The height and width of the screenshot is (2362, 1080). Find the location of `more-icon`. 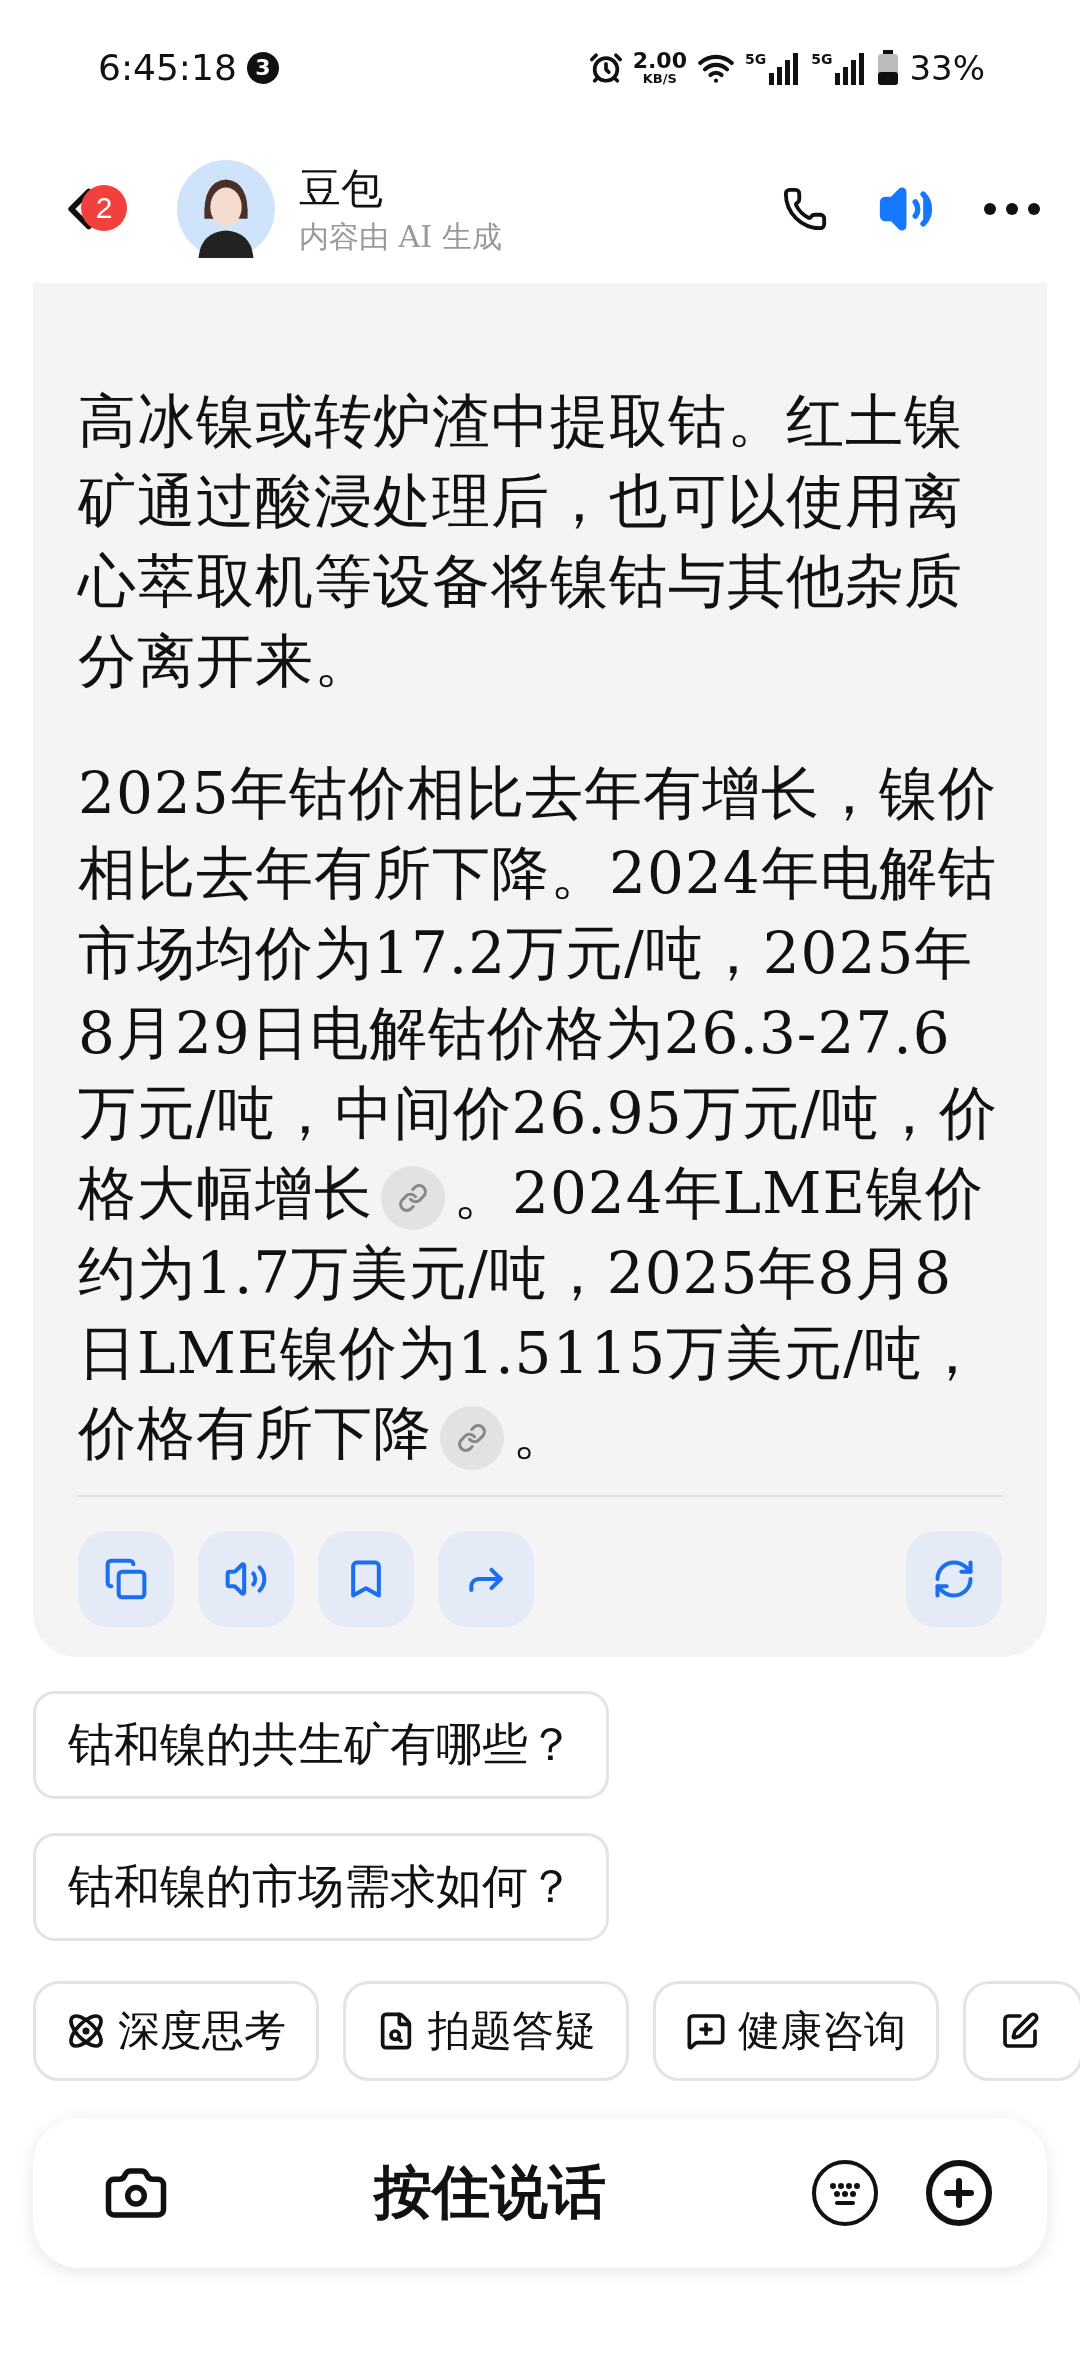

more-icon is located at coordinates (1012, 209).